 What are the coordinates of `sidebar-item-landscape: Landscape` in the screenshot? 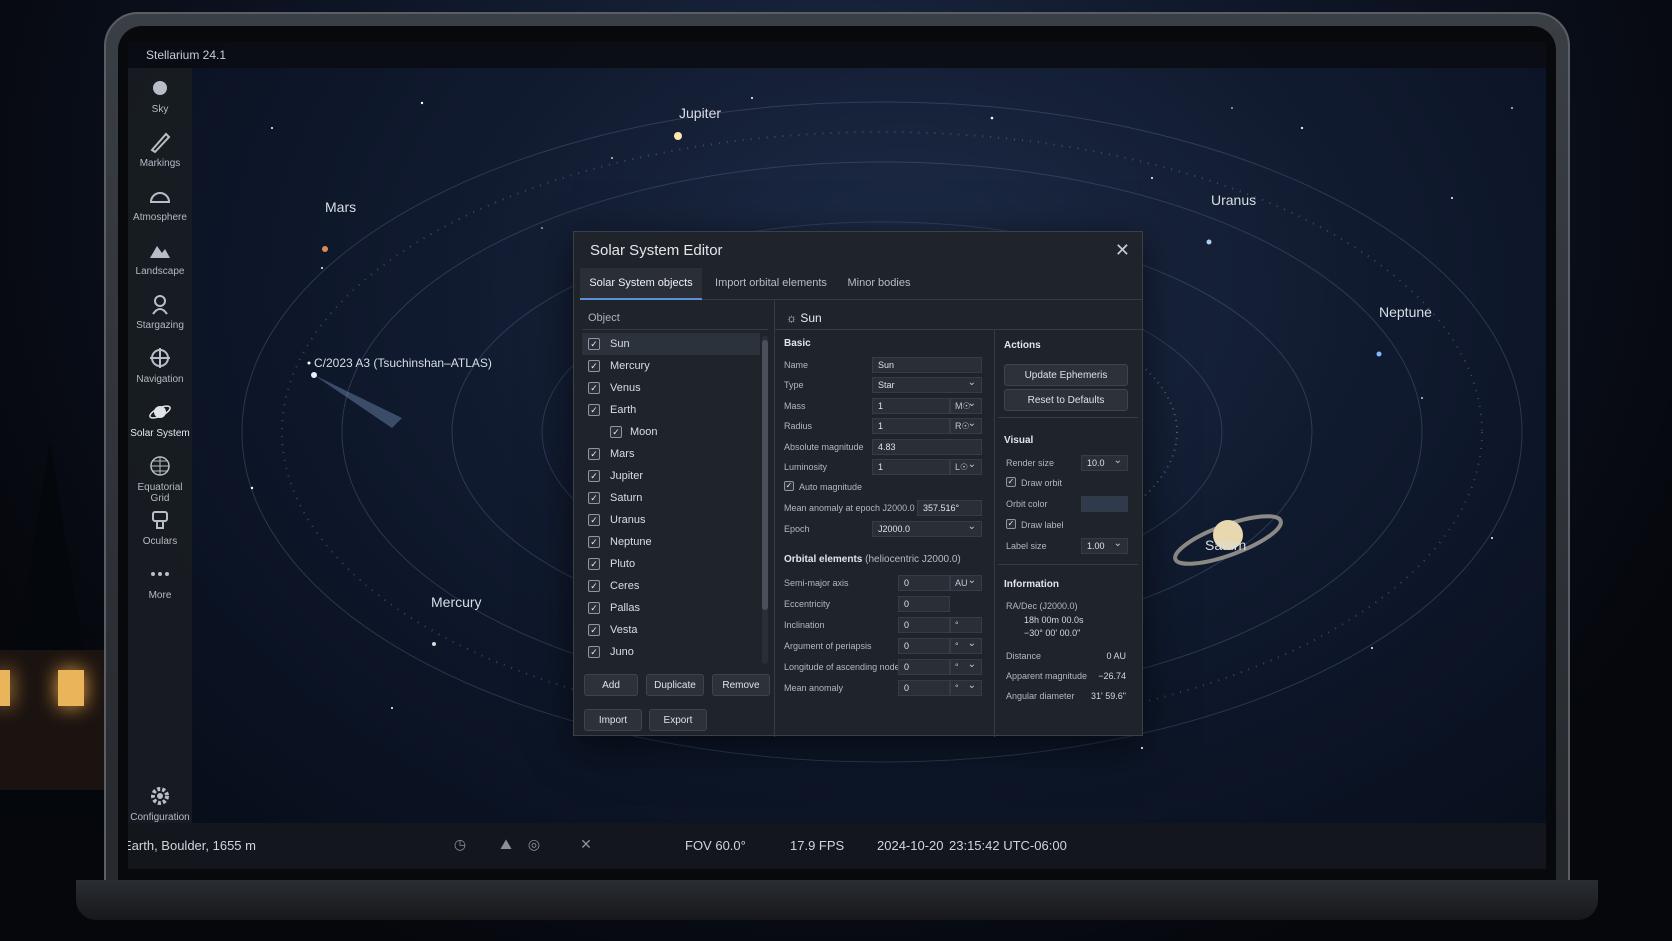 It's located at (160, 257).